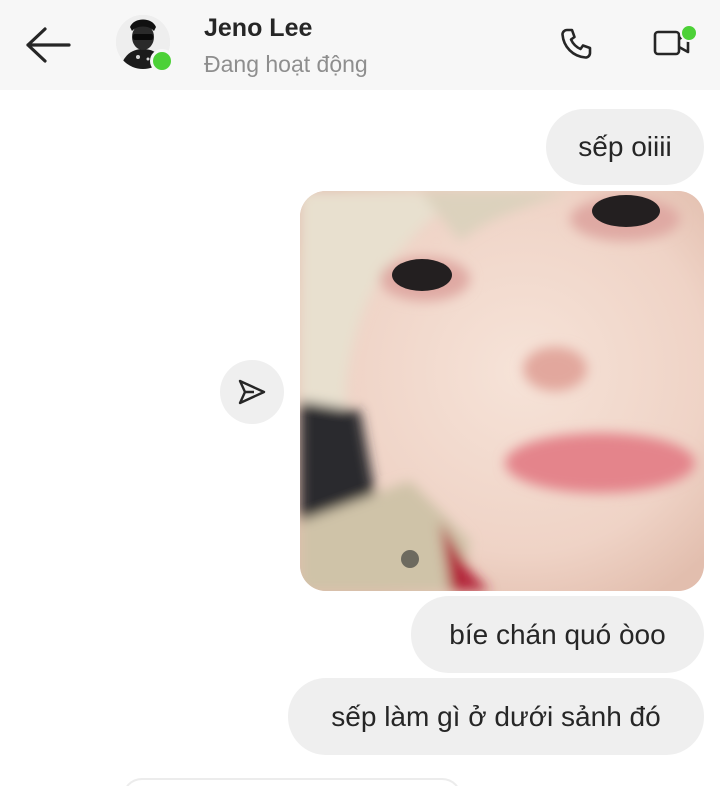 The width and height of the screenshot is (720, 786). I want to click on voice-call-button, so click(576, 44).